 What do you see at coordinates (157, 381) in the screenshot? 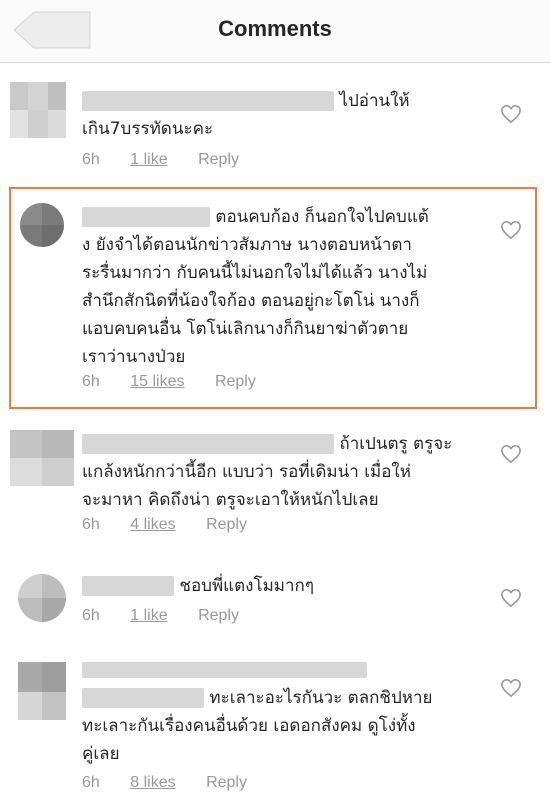
I see `likes-link: 15 likes` at bounding box center [157, 381].